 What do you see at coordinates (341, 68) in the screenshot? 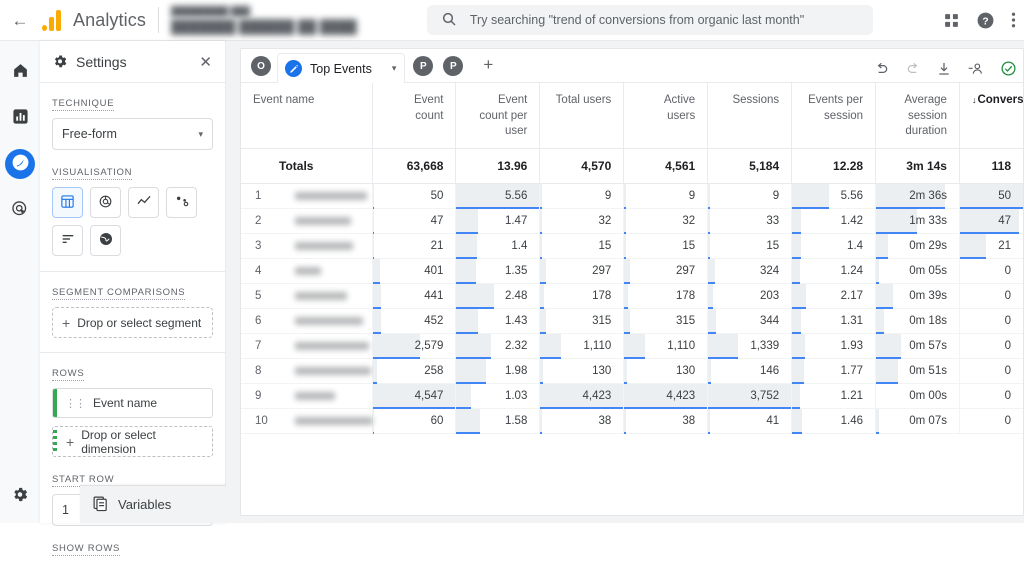
I see `tab-top-events: Top Events ▾` at bounding box center [341, 68].